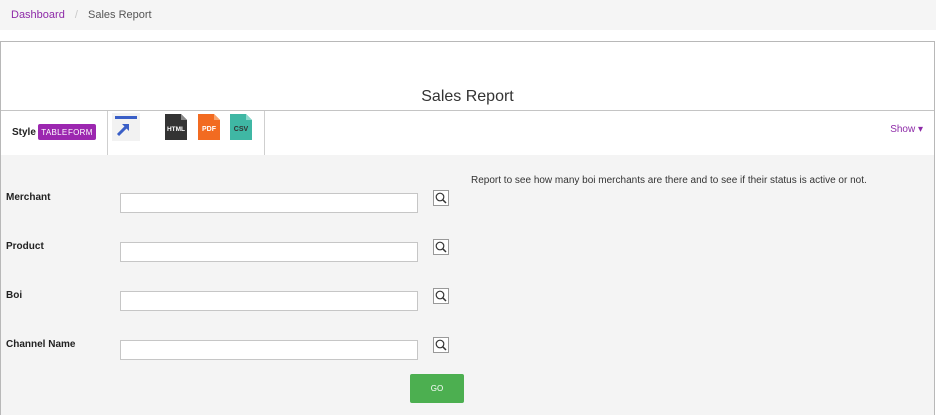 Image resolution: width=936 pixels, height=415 pixels. What do you see at coordinates (41, 344) in the screenshot?
I see `channel-name-label: Channel Name` at bounding box center [41, 344].